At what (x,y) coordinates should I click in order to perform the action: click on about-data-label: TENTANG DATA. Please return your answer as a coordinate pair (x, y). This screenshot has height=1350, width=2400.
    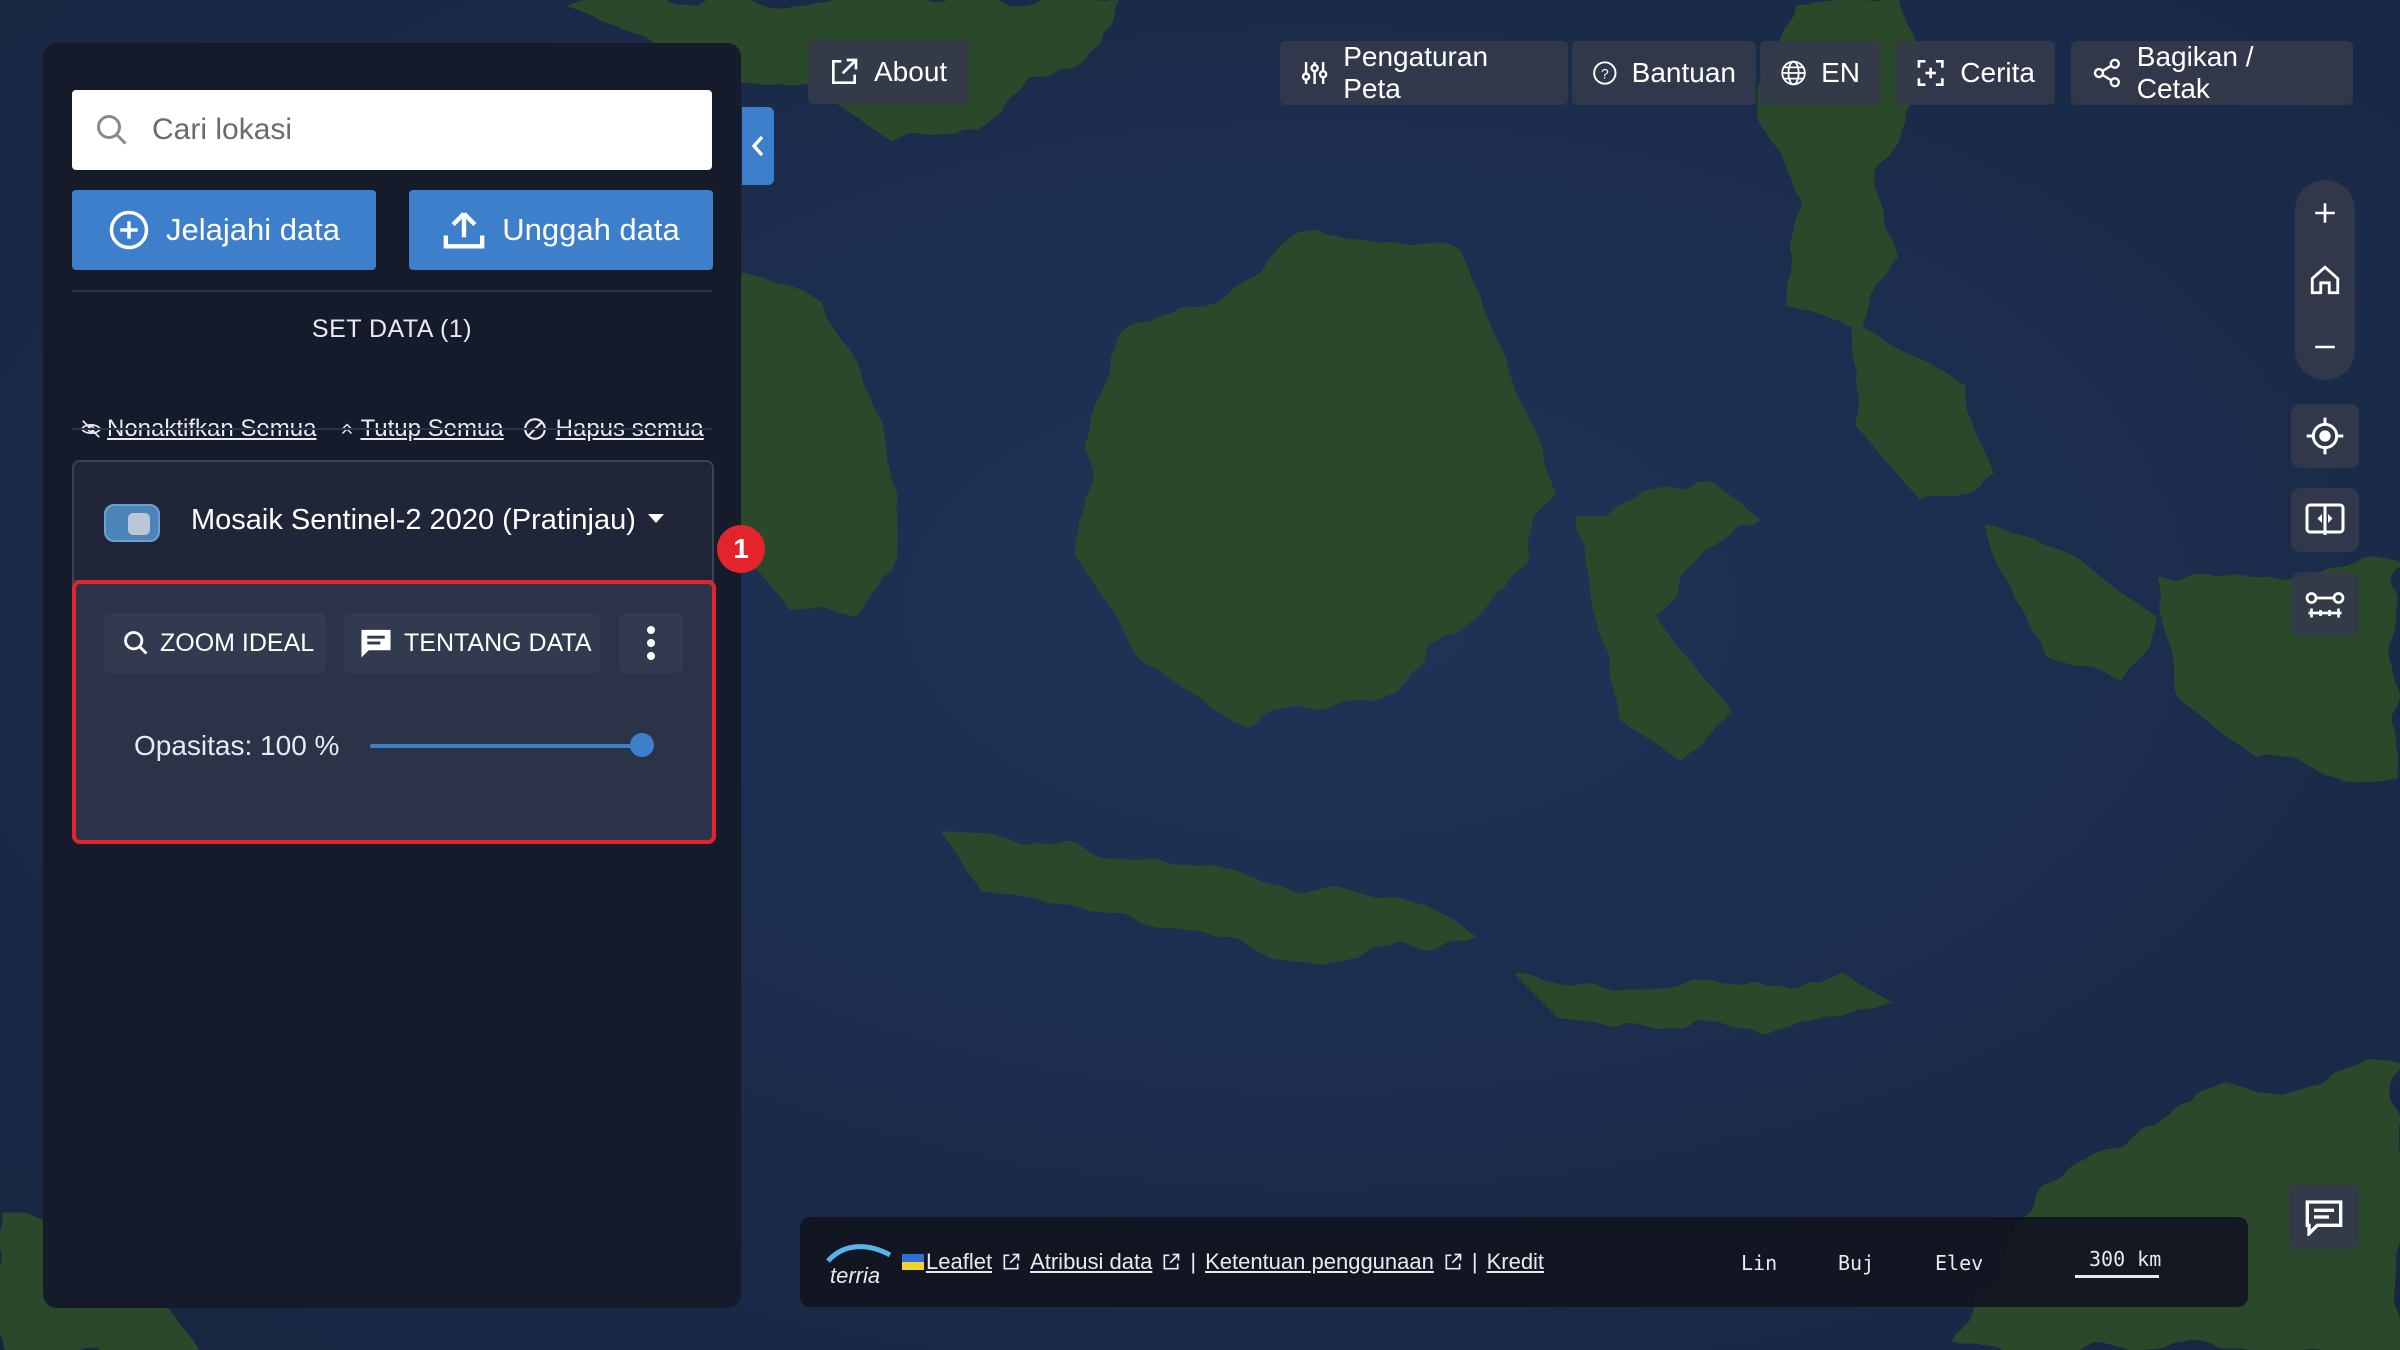
    Looking at the image, I should click on (498, 642).